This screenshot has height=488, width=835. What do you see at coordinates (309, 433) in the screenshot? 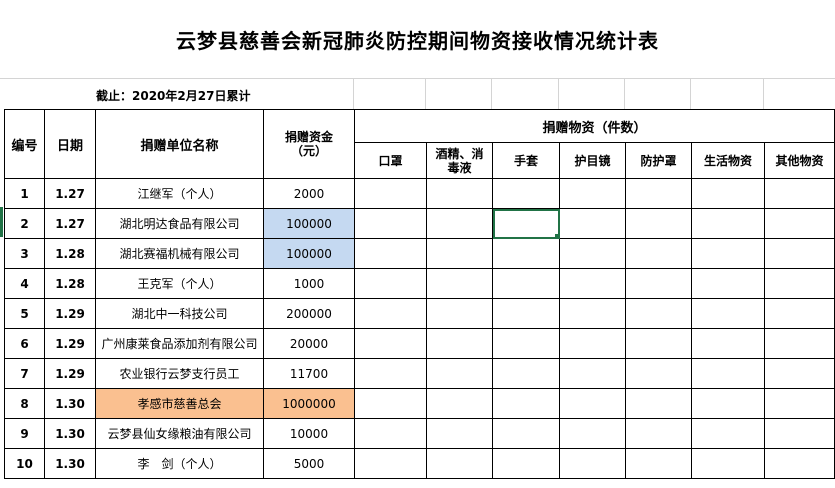
I see `cell-funds: 10000` at bounding box center [309, 433].